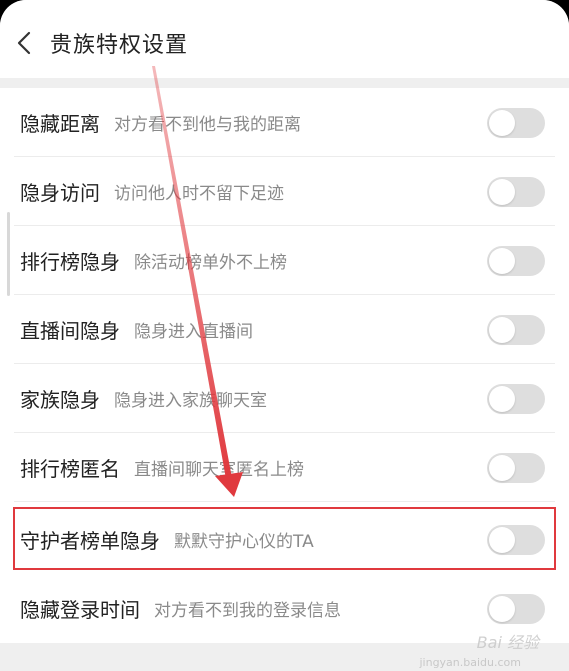 This screenshot has height=671, width=569. Describe the element at coordinates (193, 332) in the screenshot. I see `setting-description: 隐身进入直播间` at that location.